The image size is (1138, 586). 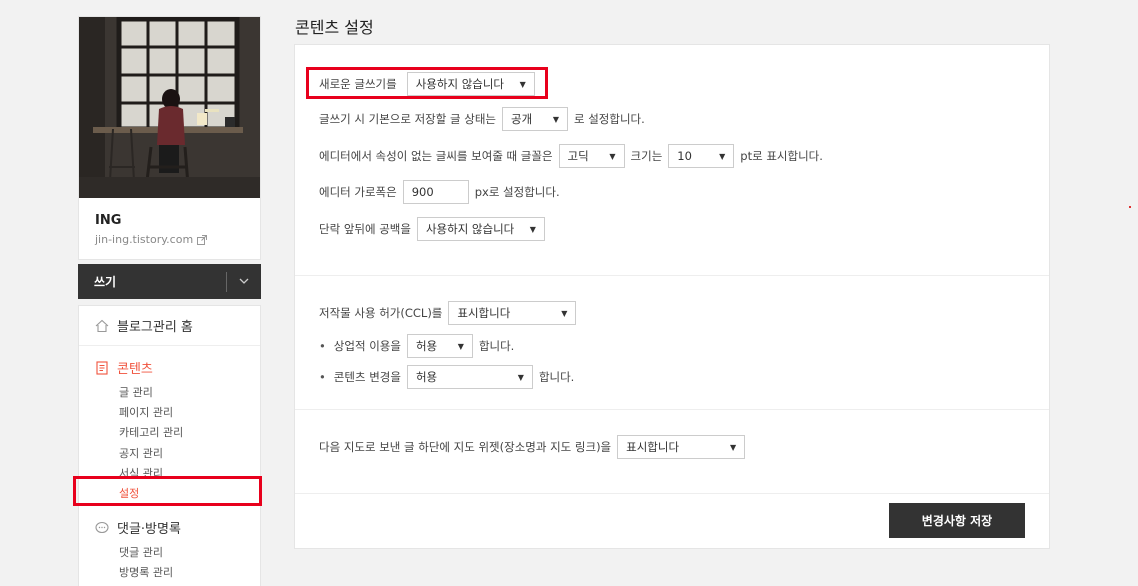 What do you see at coordinates (646, 156) in the screenshot?
I see `font-size-label: 크기는` at bounding box center [646, 156].